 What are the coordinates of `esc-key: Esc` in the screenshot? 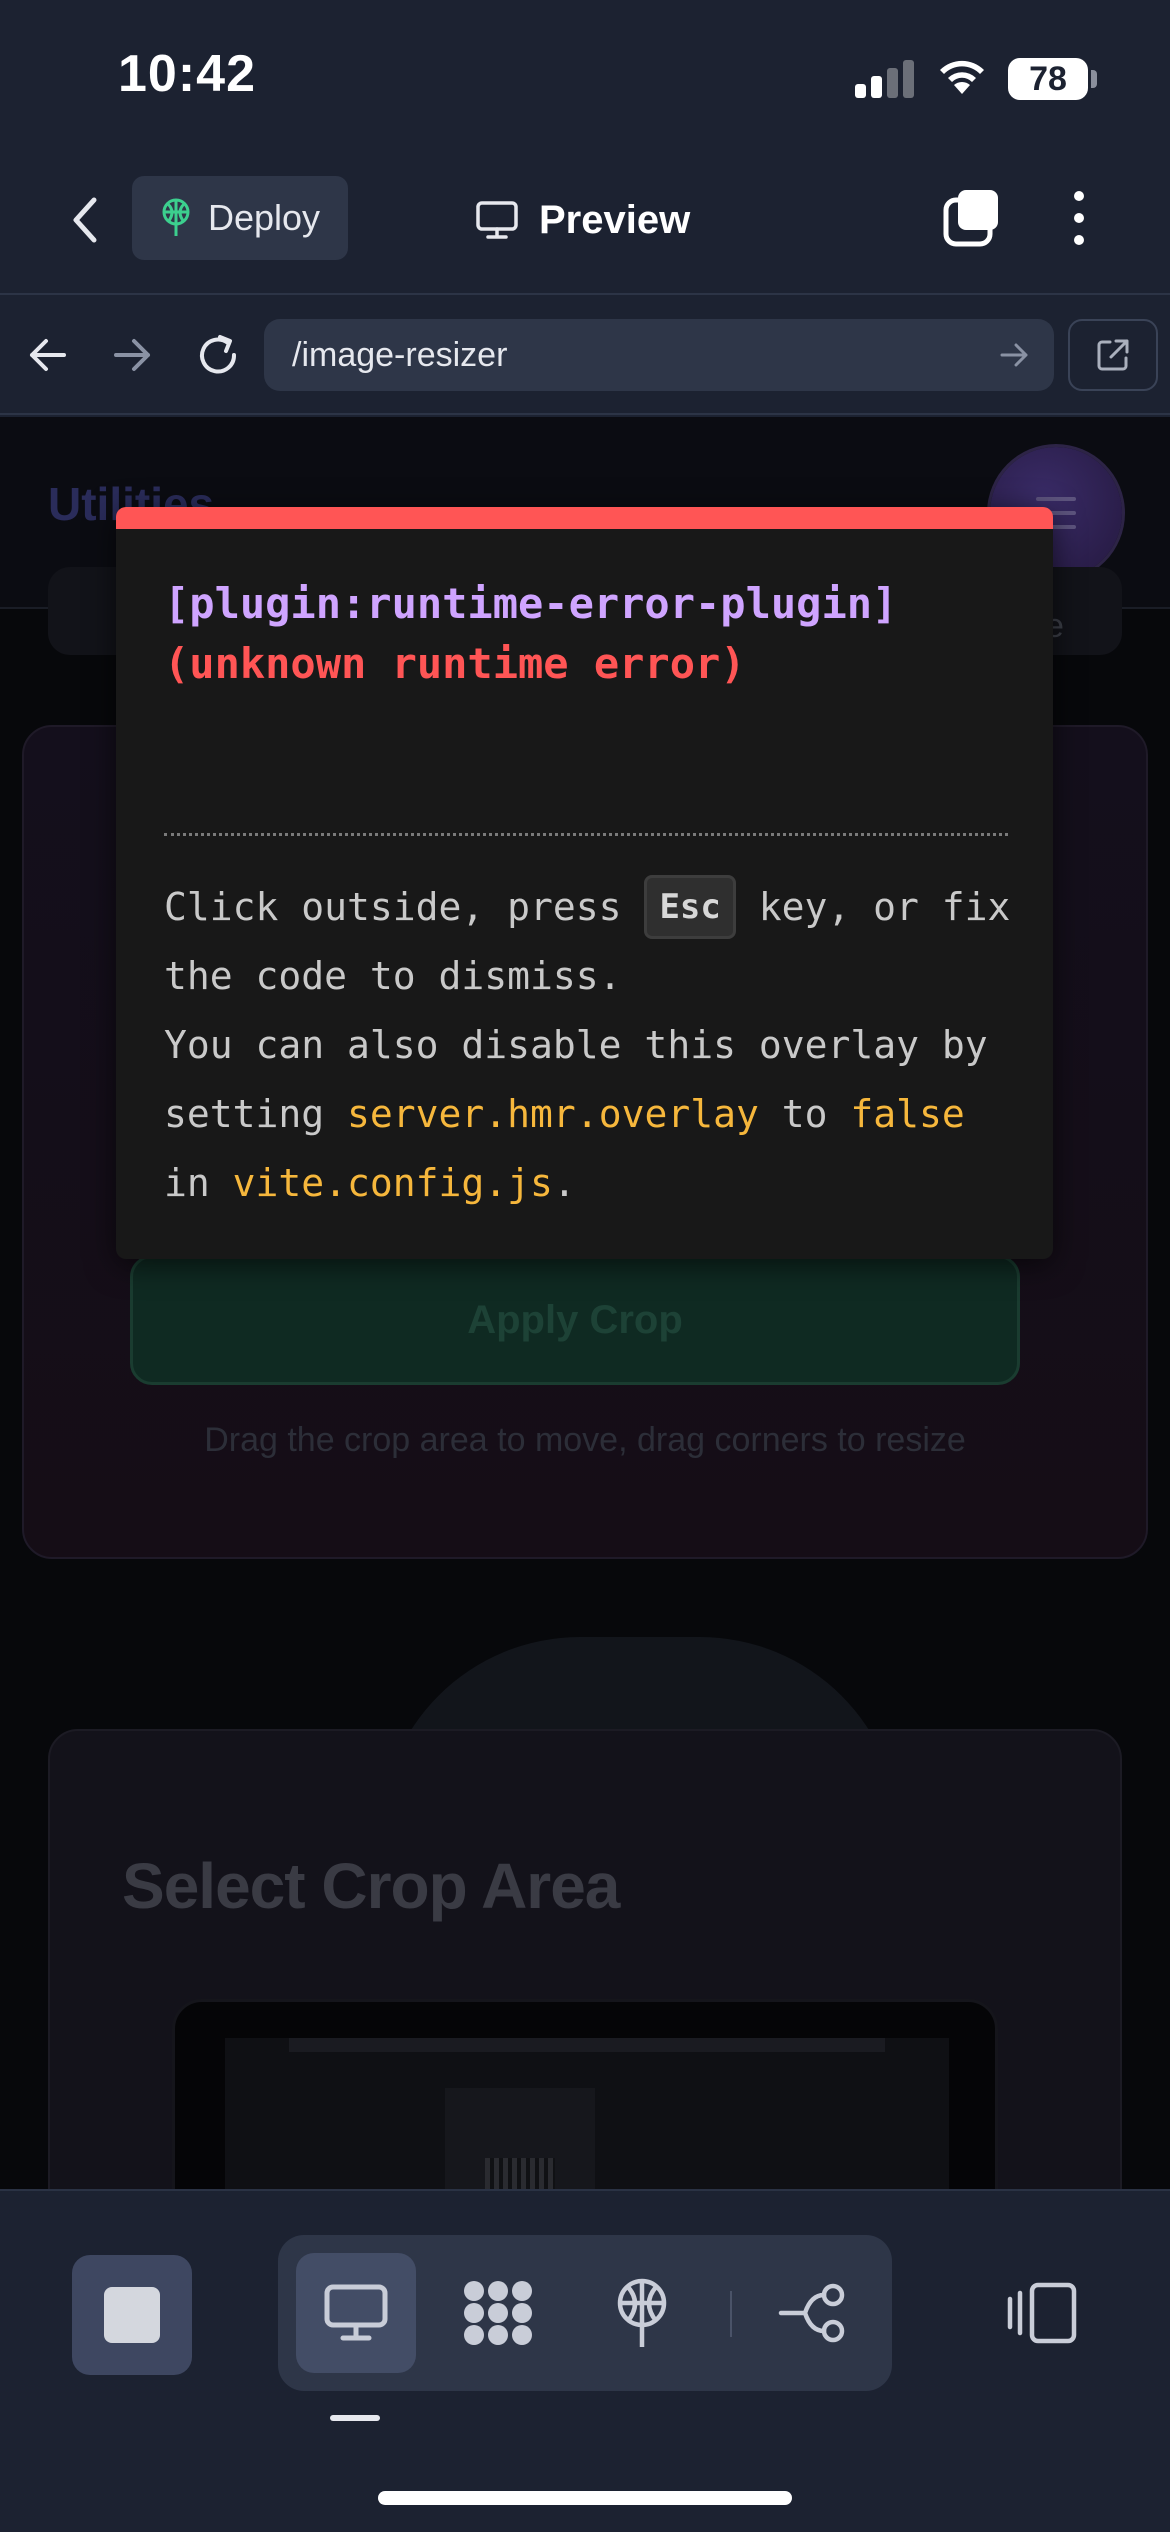 It's located at (690, 907).